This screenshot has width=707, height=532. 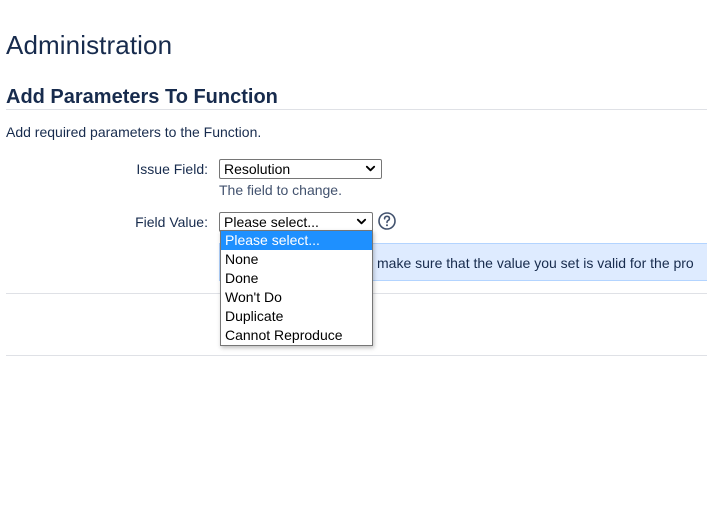 I want to click on footer-divider, so click(x=356, y=355).